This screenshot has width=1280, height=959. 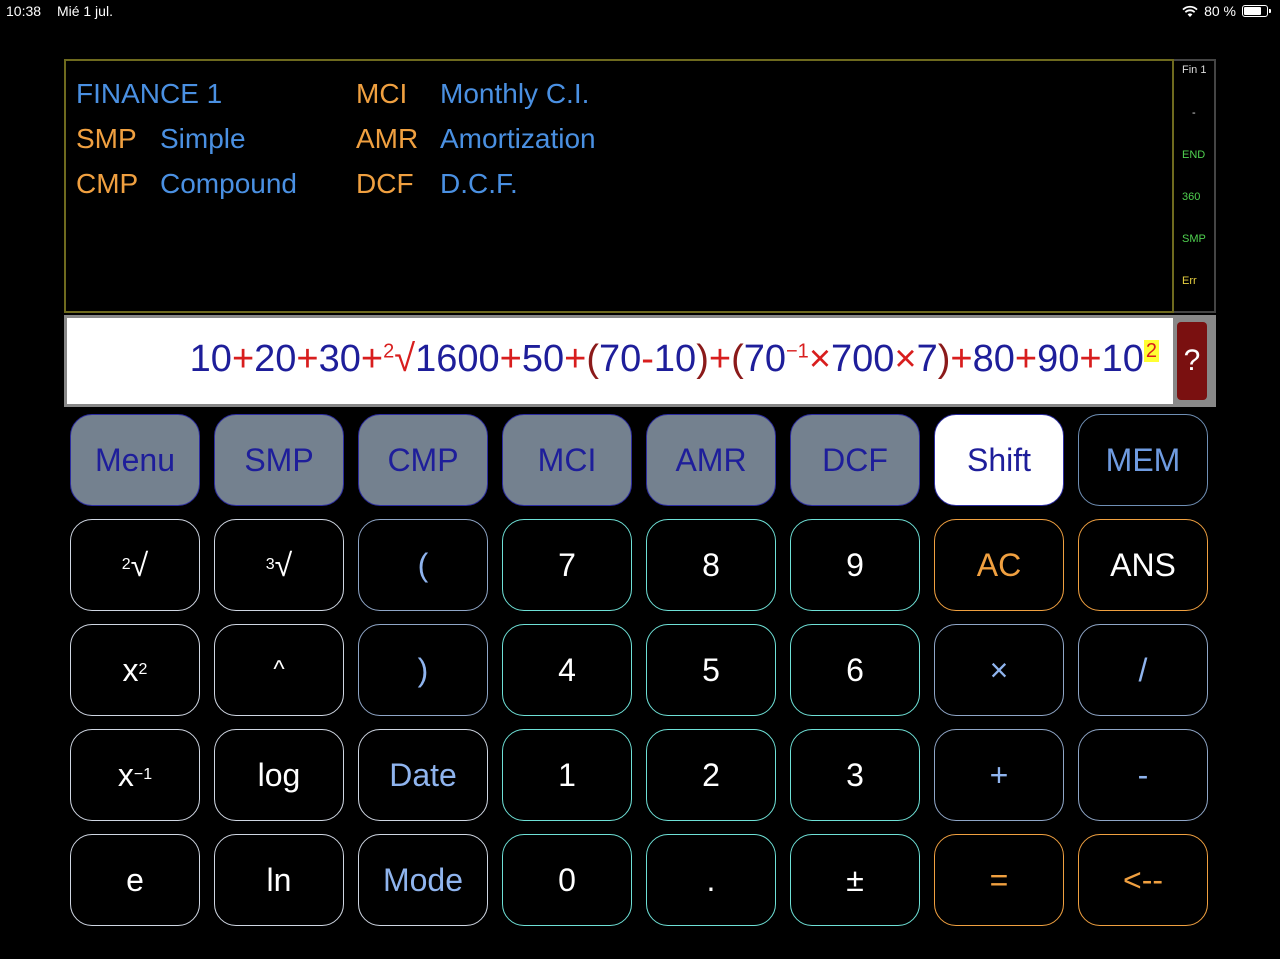 What do you see at coordinates (711, 460) in the screenshot?
I see `amr-button: AMR` at bounding box center [711, 460].